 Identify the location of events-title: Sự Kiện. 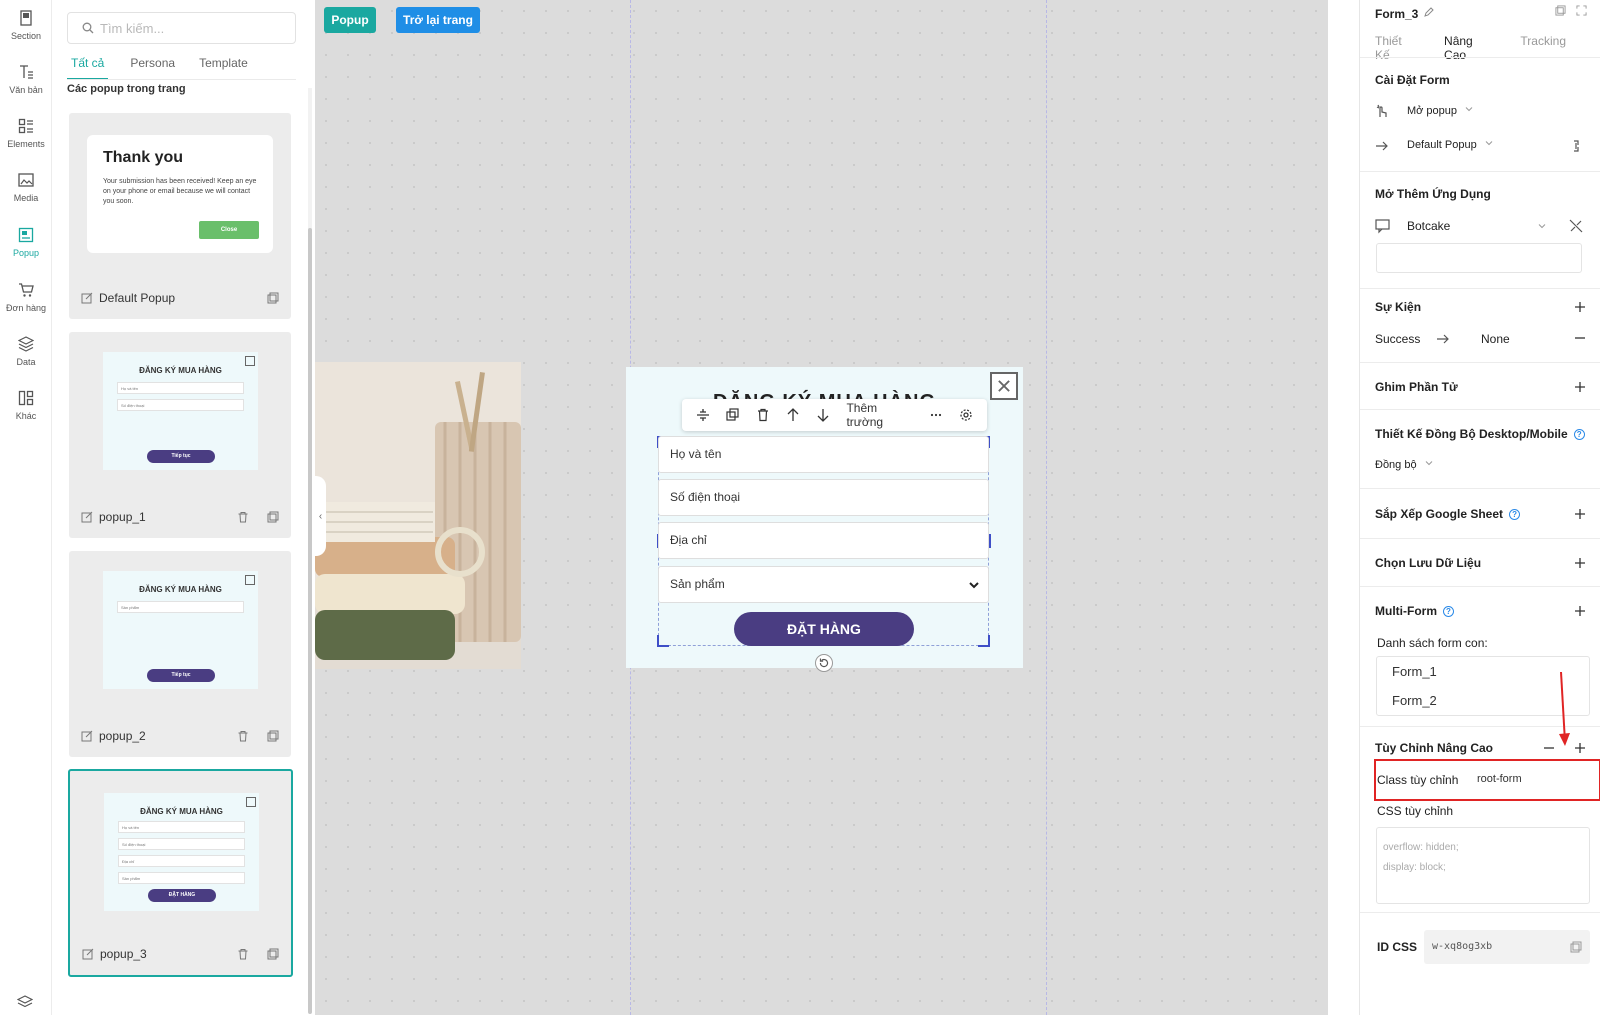
(1398, 307).